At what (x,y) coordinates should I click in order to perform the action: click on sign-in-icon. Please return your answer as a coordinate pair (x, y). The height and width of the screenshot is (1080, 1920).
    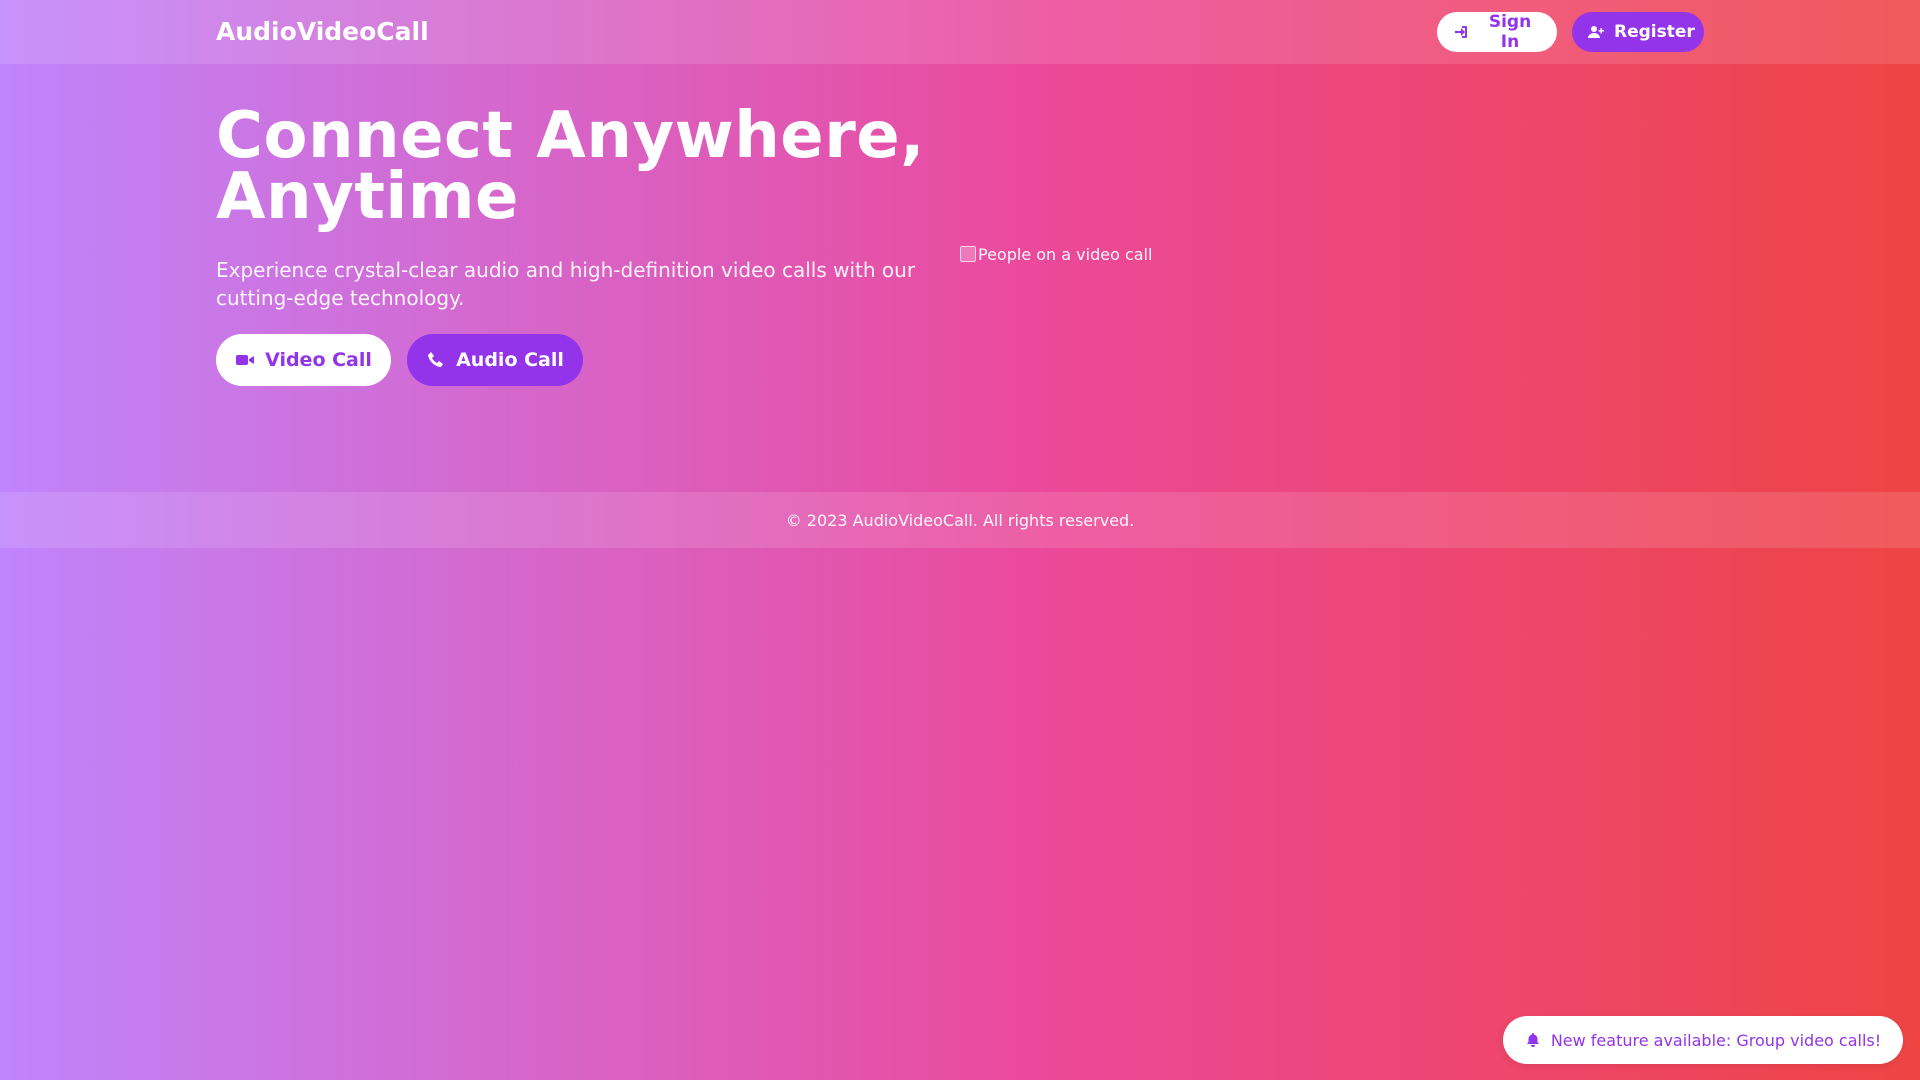
    Looking at the image, I should click on (1461, 32).